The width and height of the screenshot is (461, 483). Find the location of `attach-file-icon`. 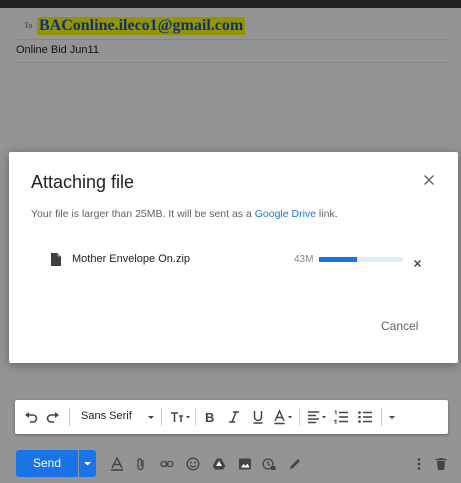

attach-file-icon is located at coordinates (141, 464).